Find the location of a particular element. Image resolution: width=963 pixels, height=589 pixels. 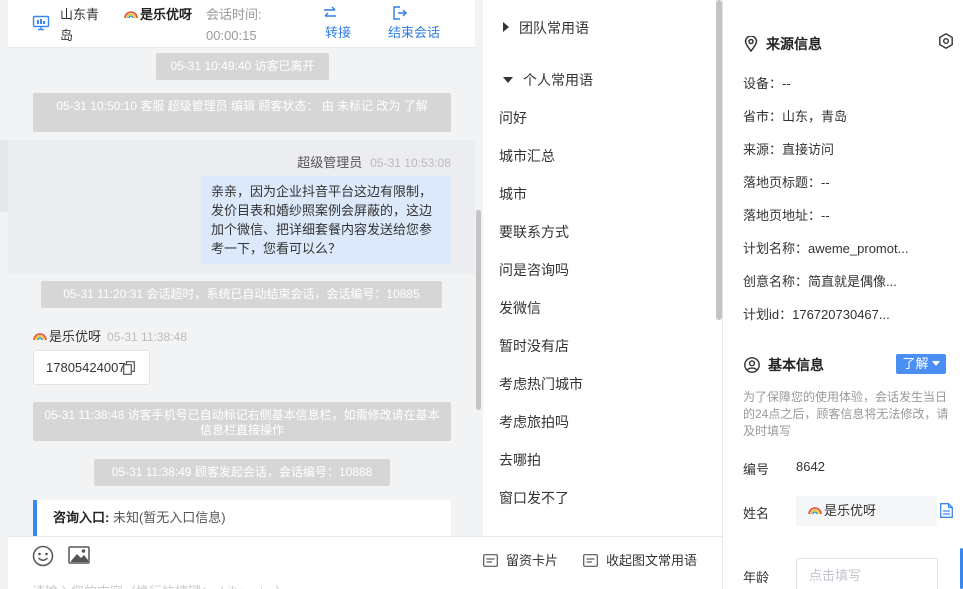

customer-status-value: 了解 is located at coordinates (915, 363).